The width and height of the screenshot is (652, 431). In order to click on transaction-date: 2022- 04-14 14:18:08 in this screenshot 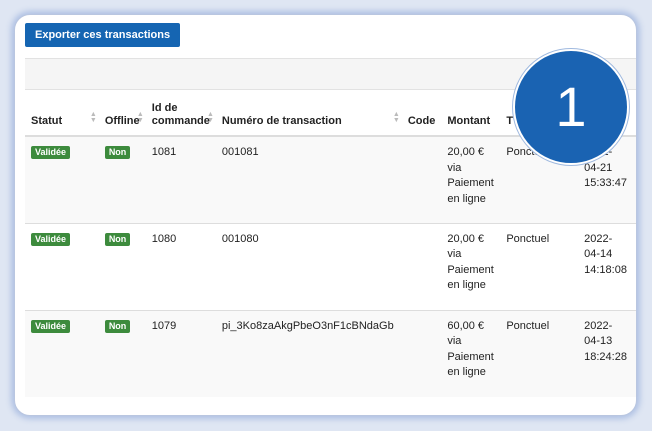, I will do `click(607, 266)`.